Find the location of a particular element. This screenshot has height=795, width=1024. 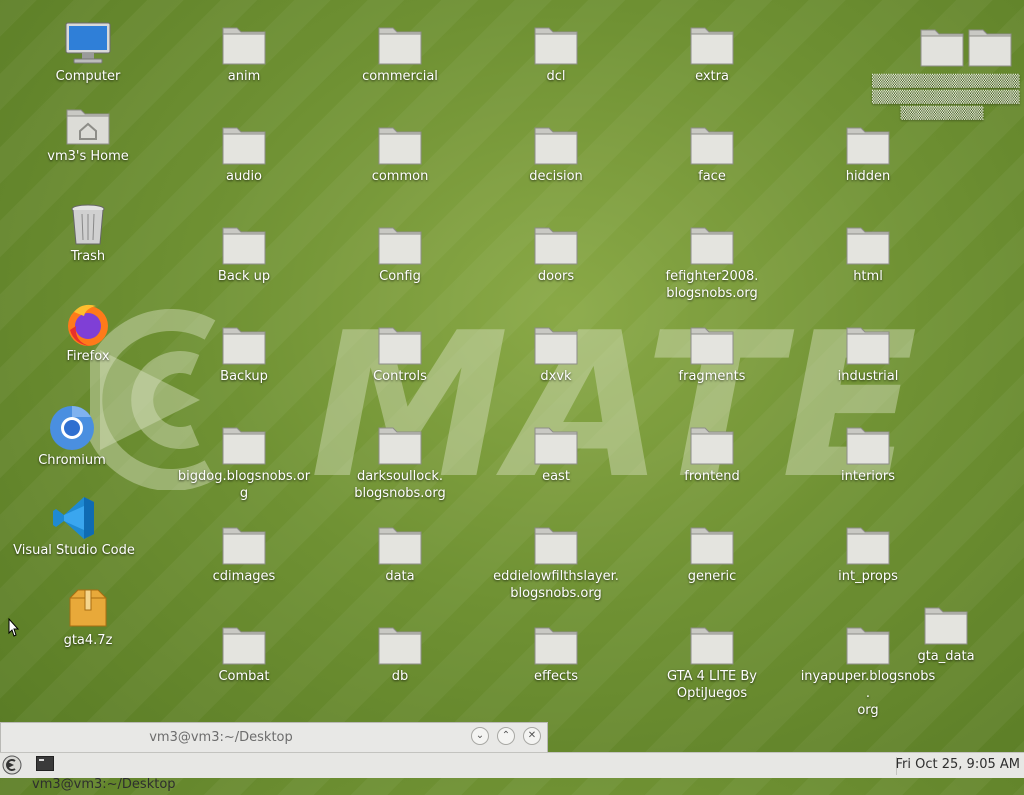

desktop-folder: gta_data is located at coordinates (946, 632).